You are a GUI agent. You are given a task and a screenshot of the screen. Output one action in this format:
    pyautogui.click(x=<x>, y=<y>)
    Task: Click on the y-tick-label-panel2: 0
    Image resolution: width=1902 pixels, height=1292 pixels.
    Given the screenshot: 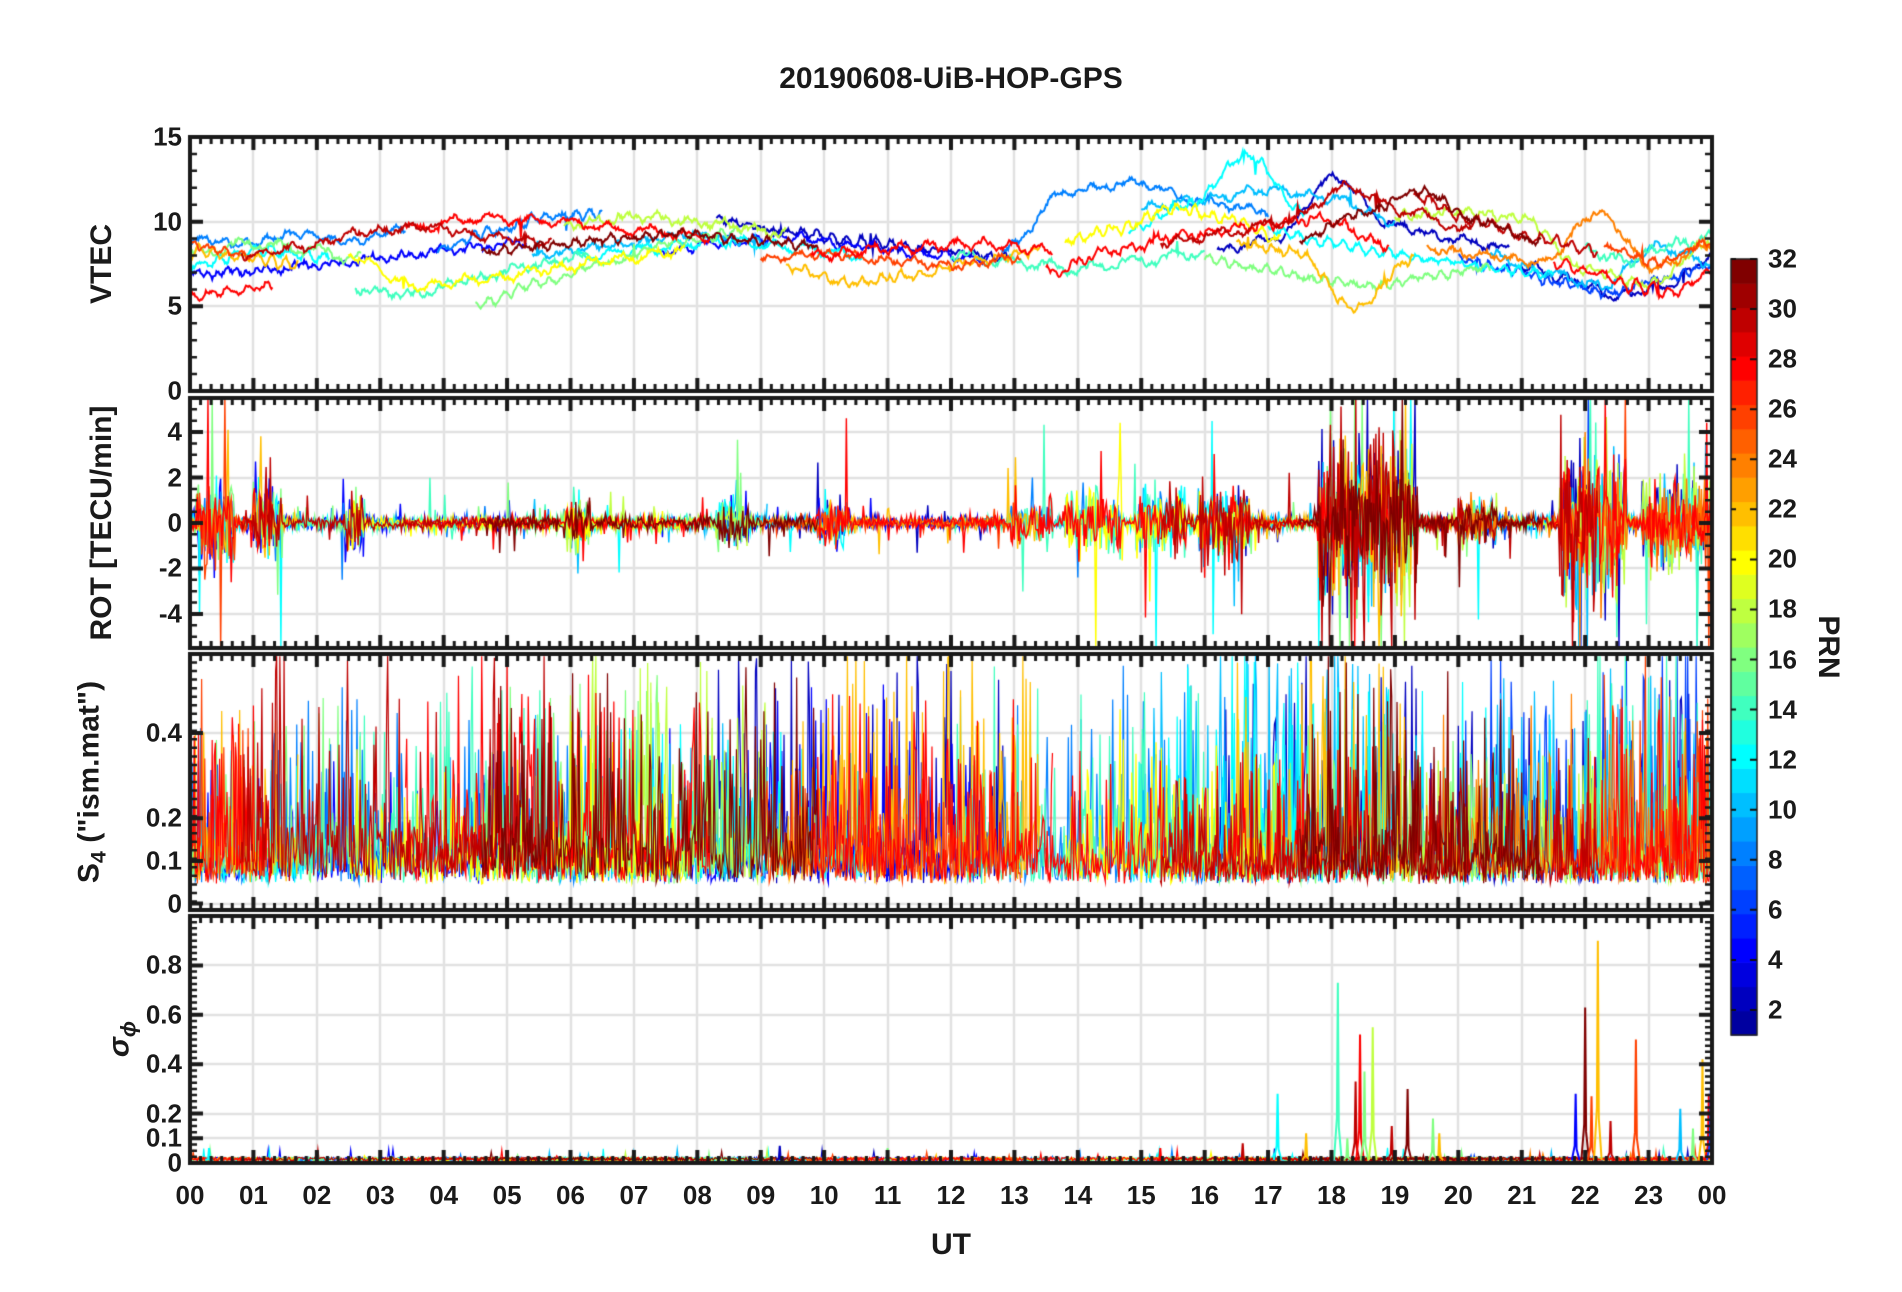 What is the action you would take?
    pyautogui.click(x=174, y=903)
    